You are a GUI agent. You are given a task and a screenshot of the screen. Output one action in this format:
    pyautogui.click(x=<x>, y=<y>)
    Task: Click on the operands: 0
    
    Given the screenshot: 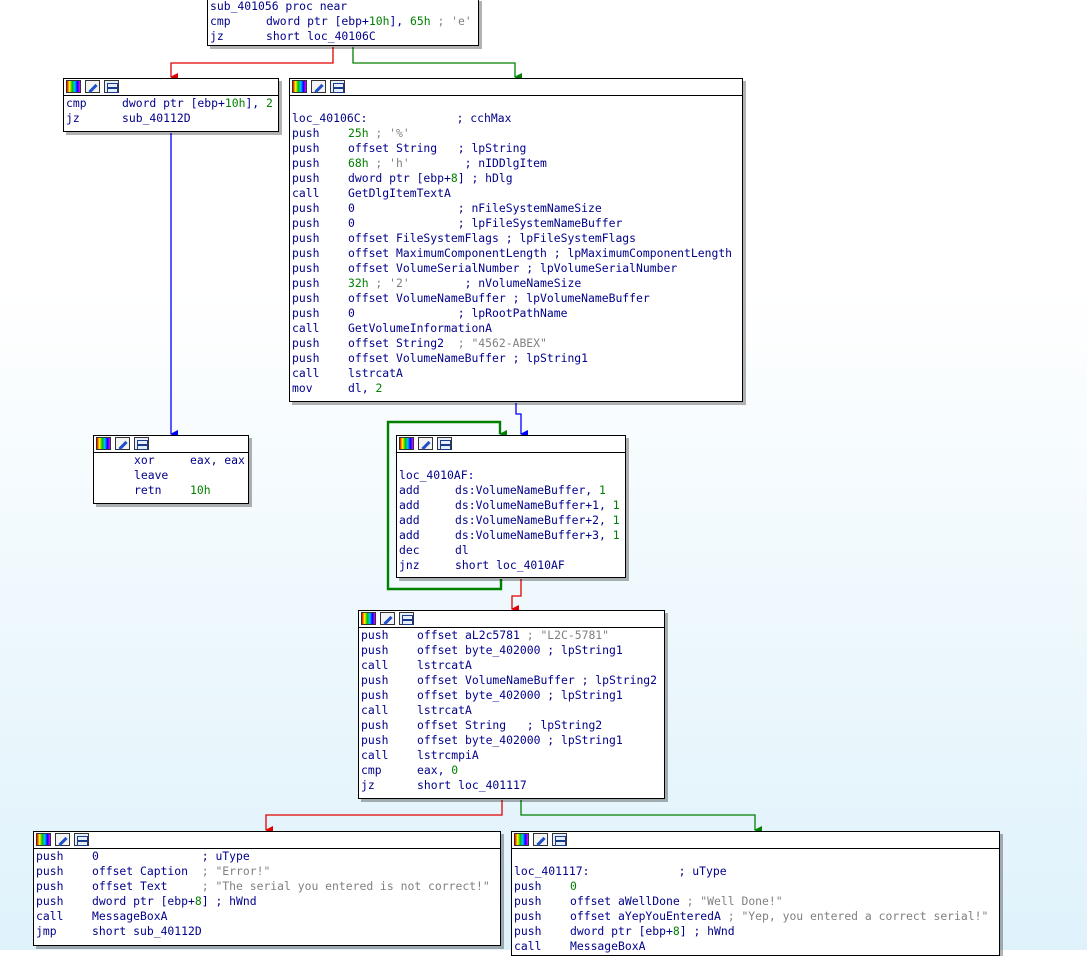 What is the action you would take?
    pyautogui.click(x=573, y=886)
    